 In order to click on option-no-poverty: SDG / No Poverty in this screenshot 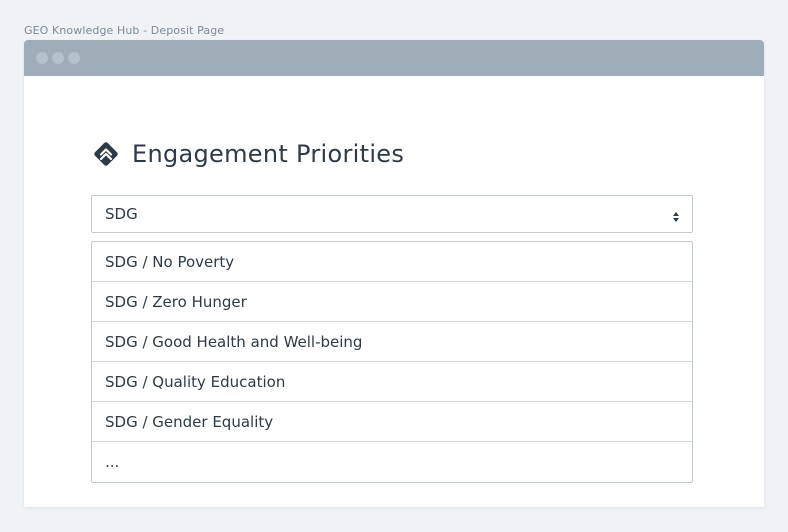, I will do `click(392, 262)`.